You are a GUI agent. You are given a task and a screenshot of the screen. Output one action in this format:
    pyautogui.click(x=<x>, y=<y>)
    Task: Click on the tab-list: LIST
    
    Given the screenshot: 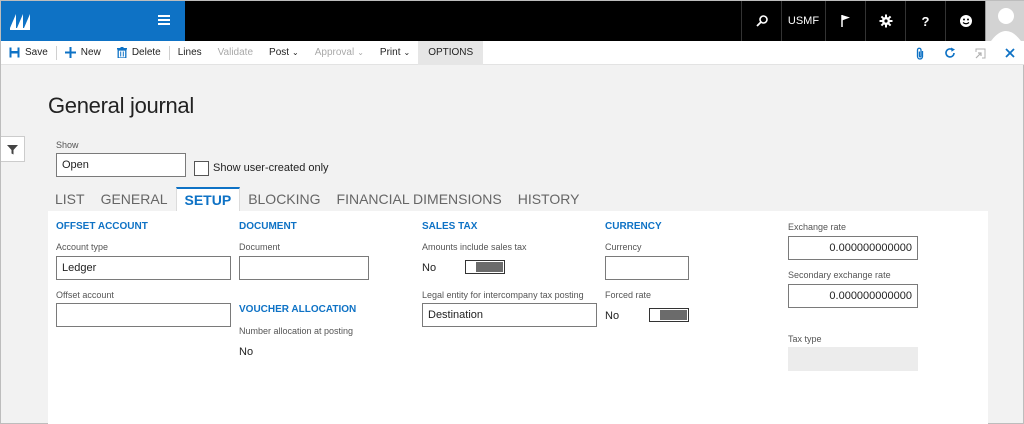 What is the action you would take?
    pyautogui.click(x=70, y=199)
    